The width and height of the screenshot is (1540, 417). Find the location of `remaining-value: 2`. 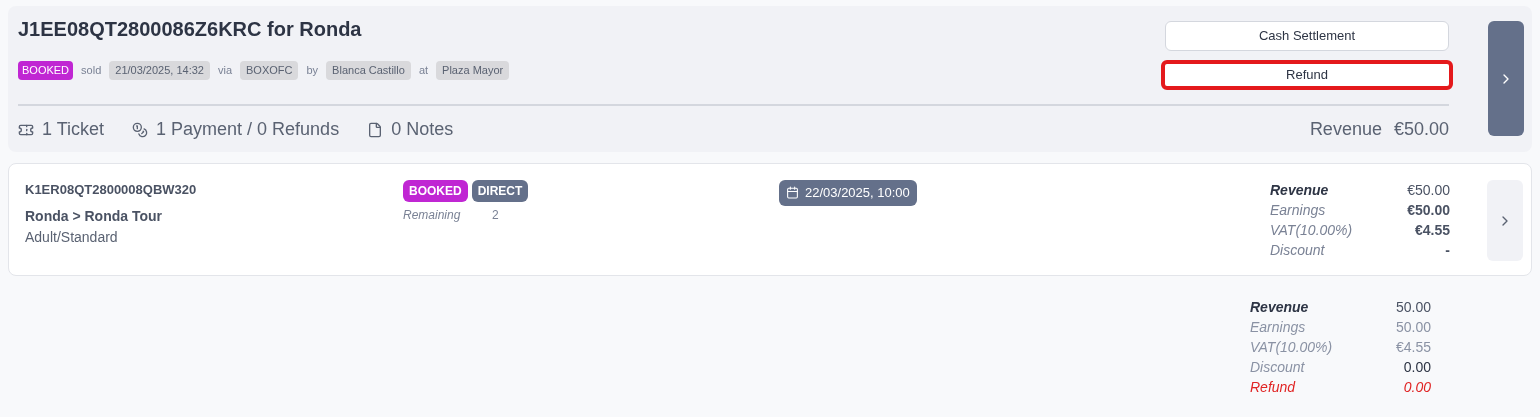

remaining-value: 2 is located at coordinates (495, 215).